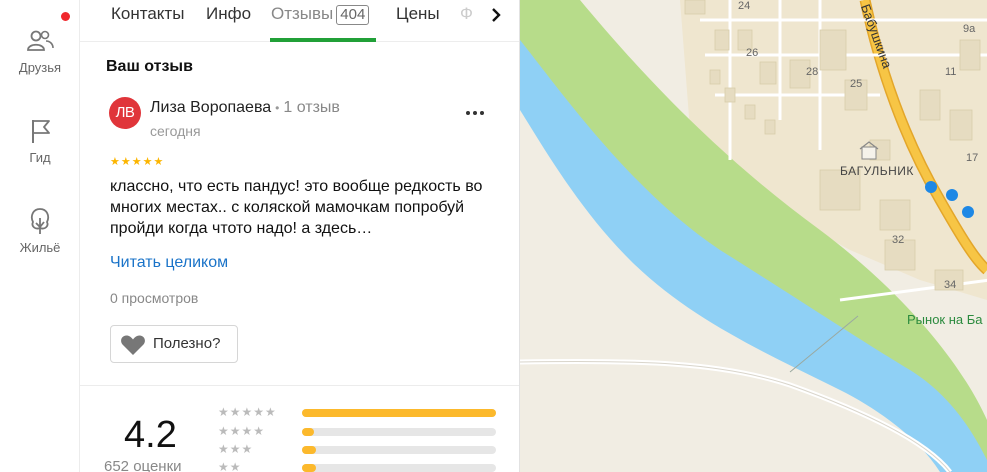 The width and height of the screenshot is (987, 472). Describe the element at coordinates (133, 345) in the screenshot. I see `heart-icon` at that location.